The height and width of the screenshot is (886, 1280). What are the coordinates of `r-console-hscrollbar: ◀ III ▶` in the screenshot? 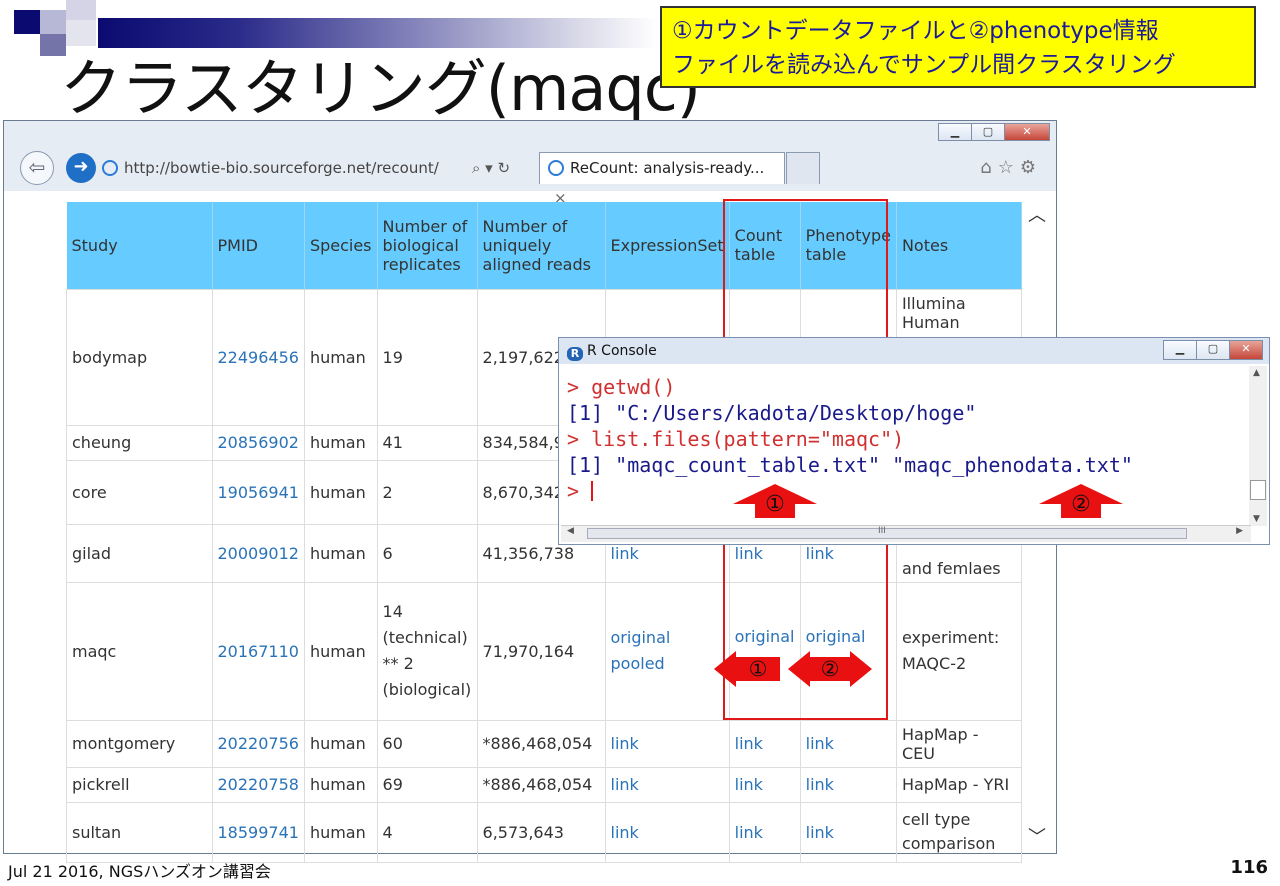 It's located at (906, 533).